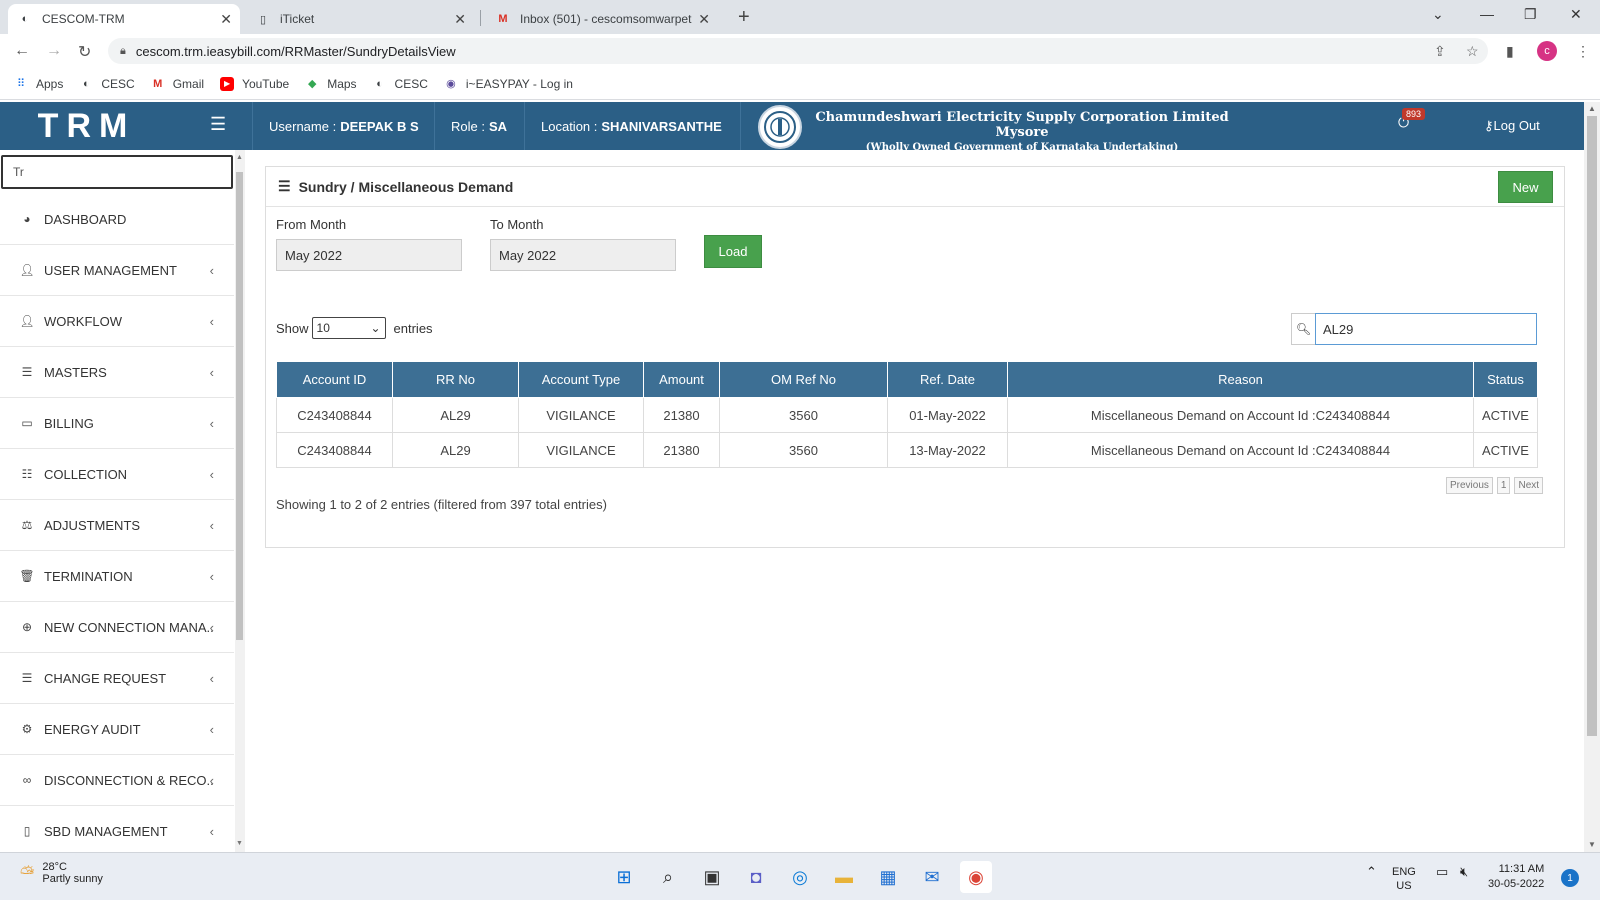  What do you see at coordinates (124, 19) in the screenshot?
I see `tab-cescom-trm: ◐ CESCOM-TRM ✕` at bounding box center [124, 19].